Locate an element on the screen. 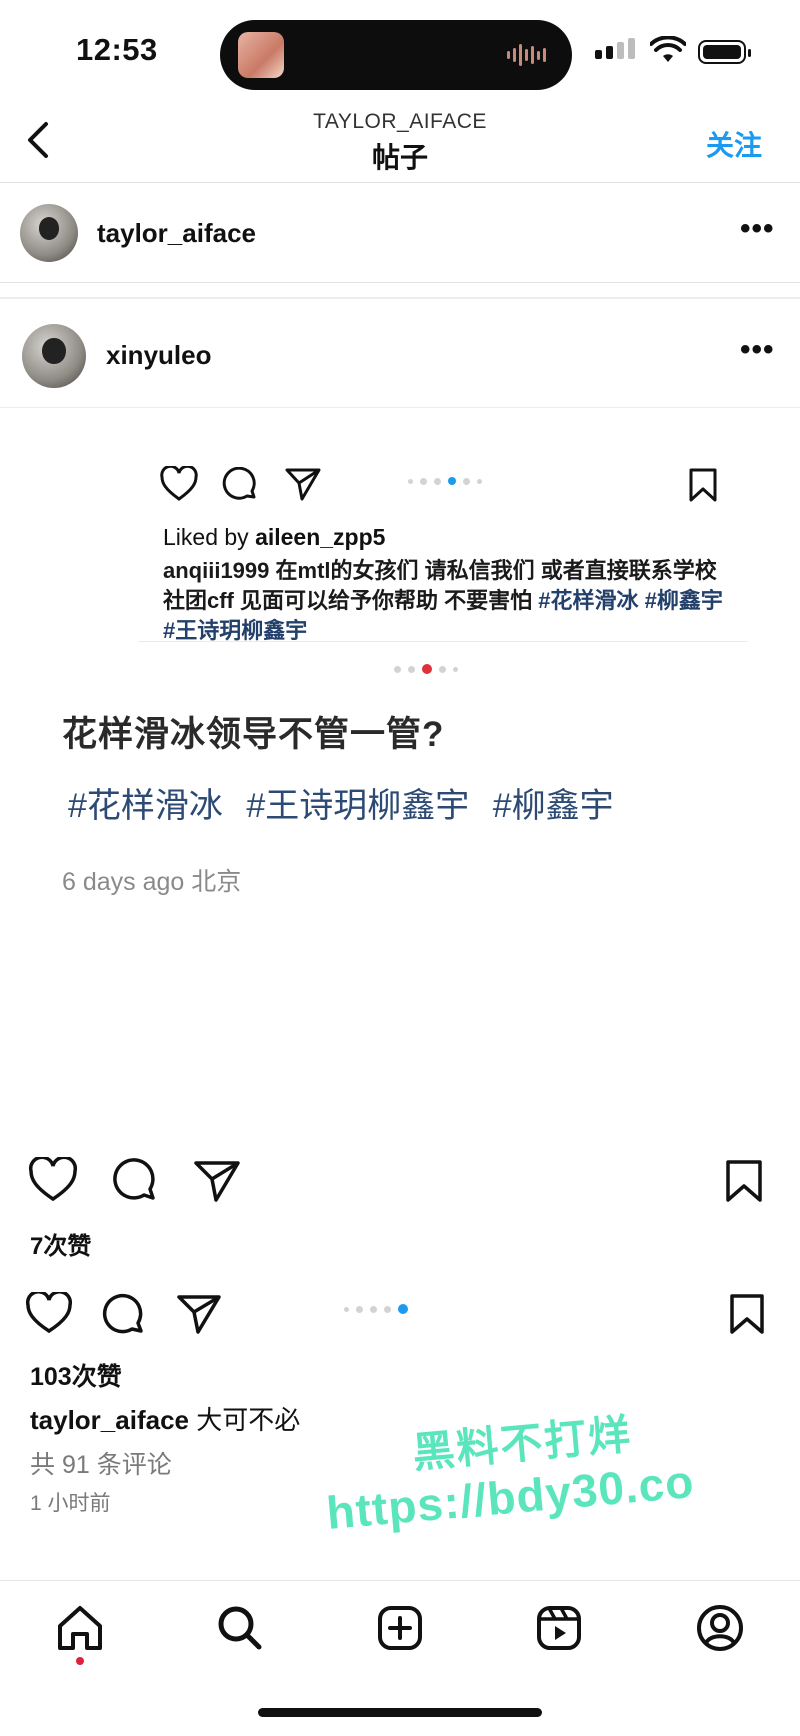  like-icon is located at coordinates (49, 1313).